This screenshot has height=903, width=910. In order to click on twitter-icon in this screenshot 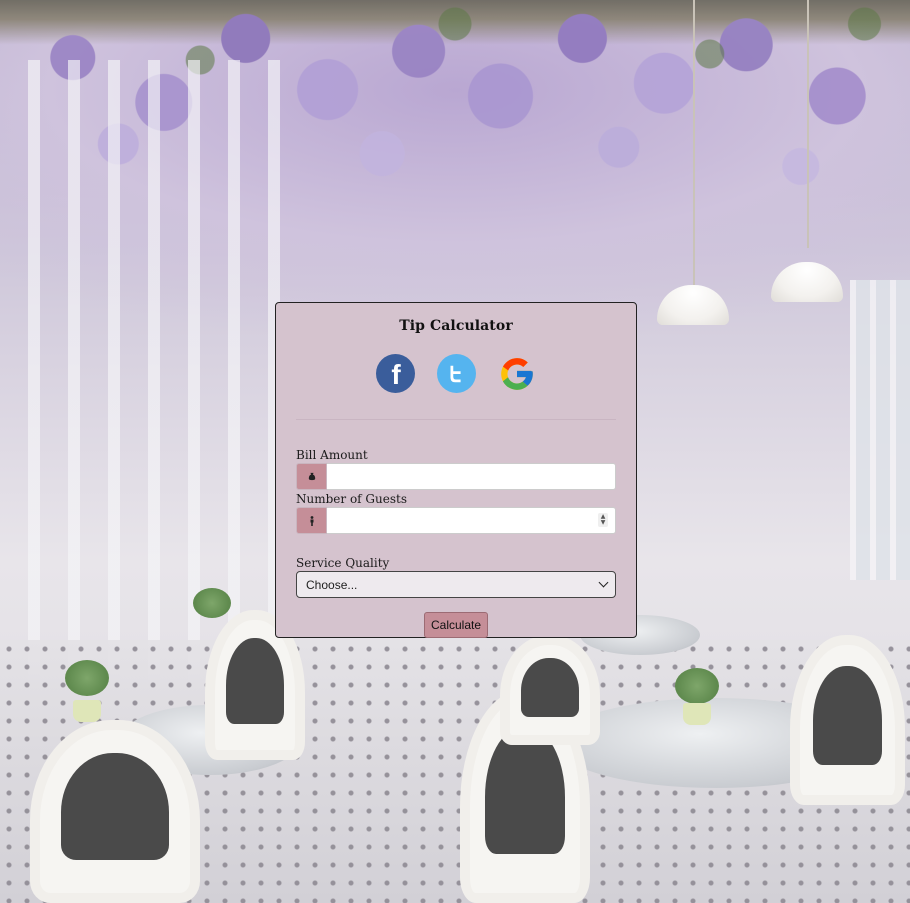, I will do `click(455, 373)`.